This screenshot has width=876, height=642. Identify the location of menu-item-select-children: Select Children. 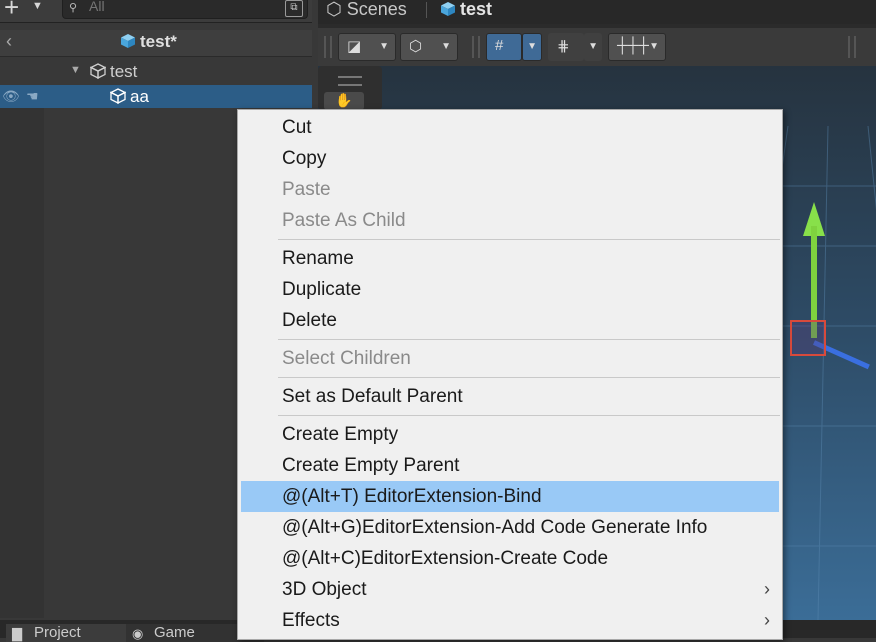
(510, 358).